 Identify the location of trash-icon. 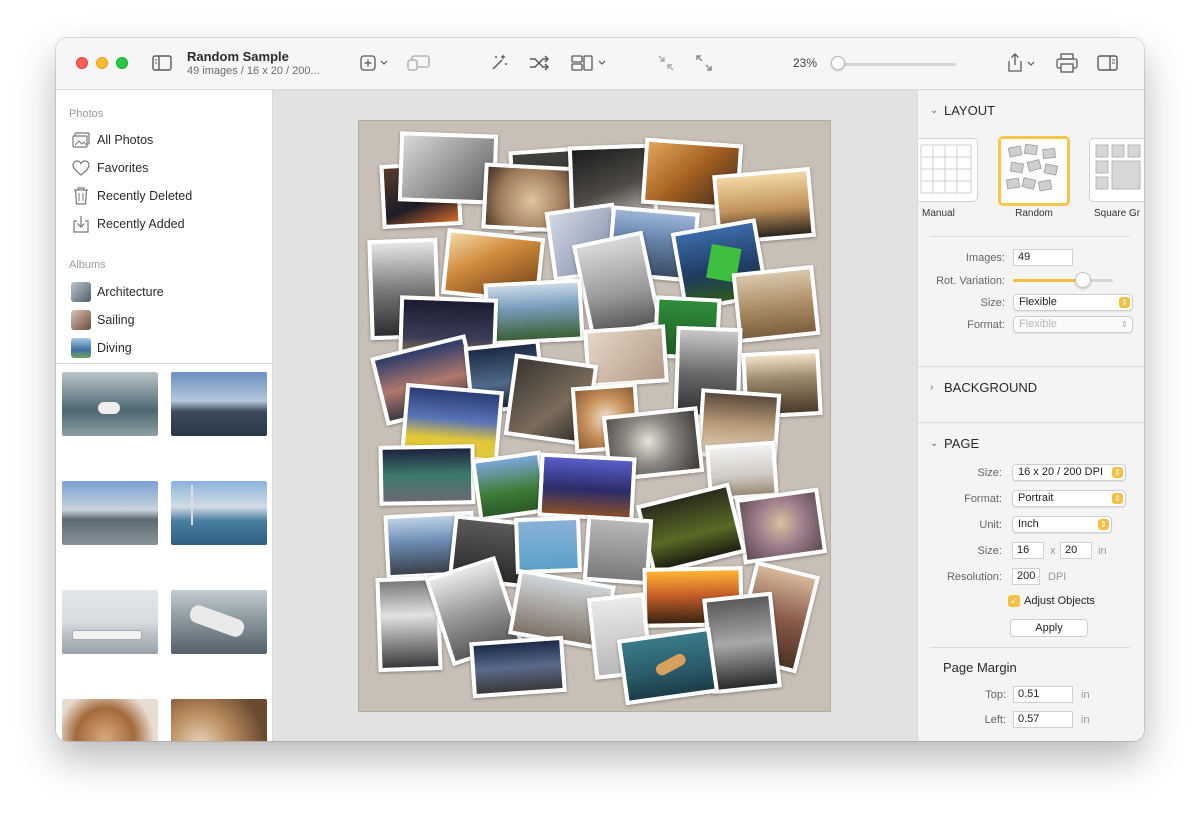
(81, 196).